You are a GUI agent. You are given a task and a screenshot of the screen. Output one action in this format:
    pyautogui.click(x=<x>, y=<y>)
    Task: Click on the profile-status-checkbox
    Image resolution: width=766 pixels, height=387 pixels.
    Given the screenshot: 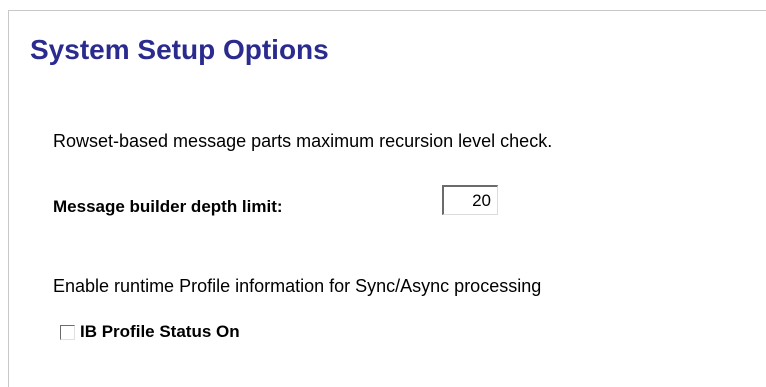 What is the action you would take?
    pyautogui.click(x=67, y=332)
    